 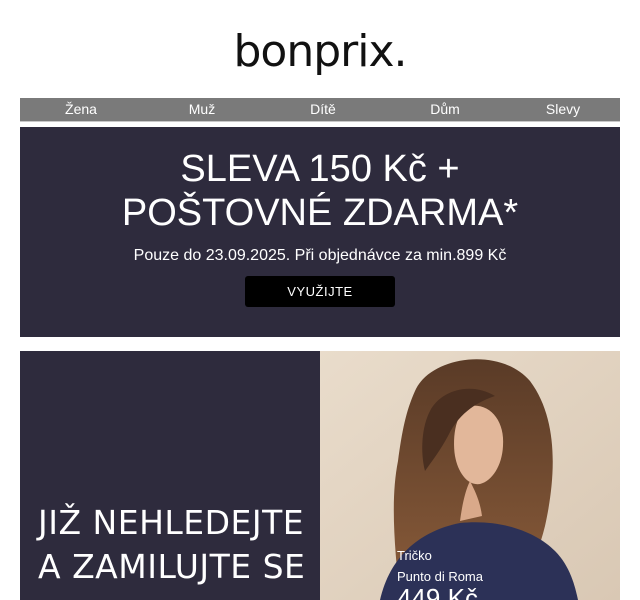 What do you see at coordinates (437, 591) in the screenshot?
I see `product-price: 449 Kč` at bounding box center [437, 591].